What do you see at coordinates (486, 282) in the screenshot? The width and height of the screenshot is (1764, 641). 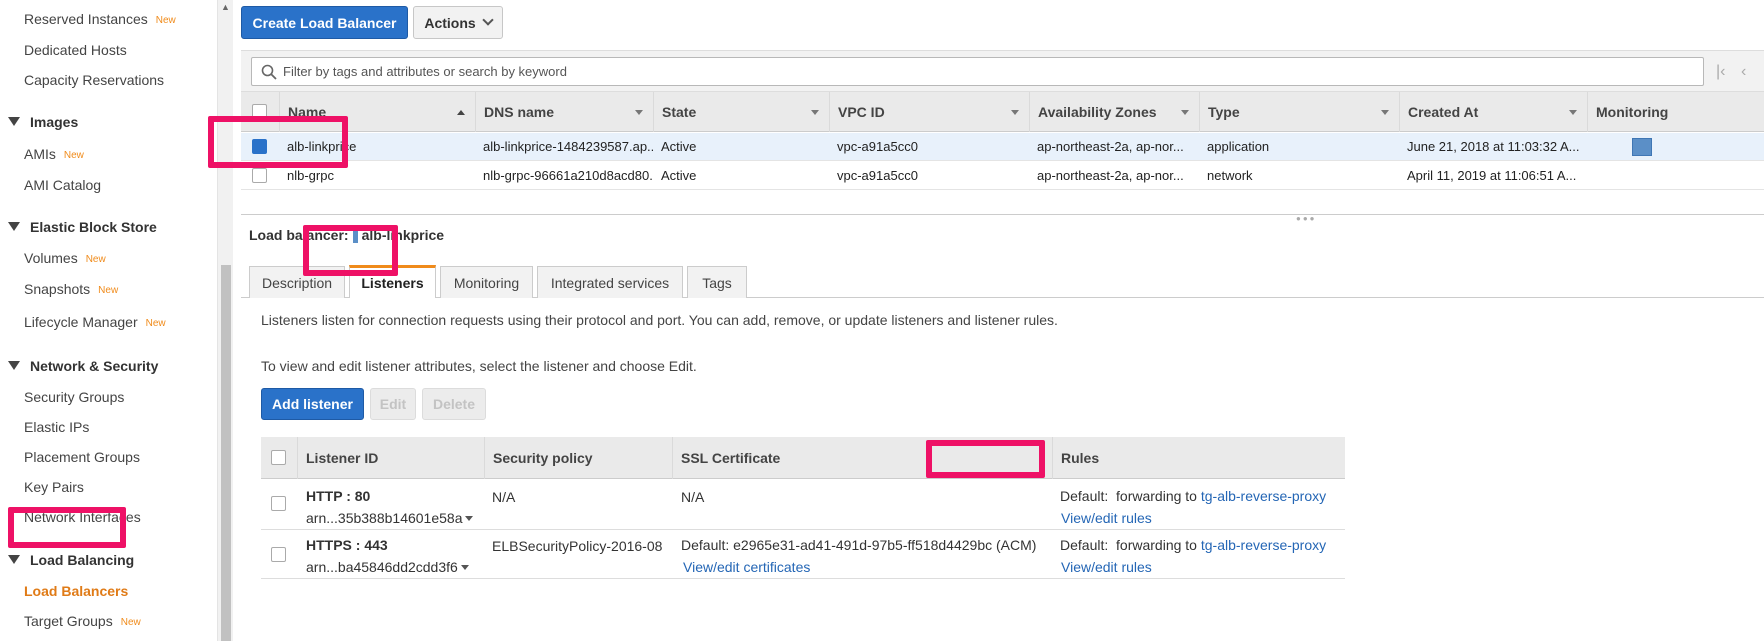 I see `tab-monitoring: Monitoring` at bounding box center [486, 282].